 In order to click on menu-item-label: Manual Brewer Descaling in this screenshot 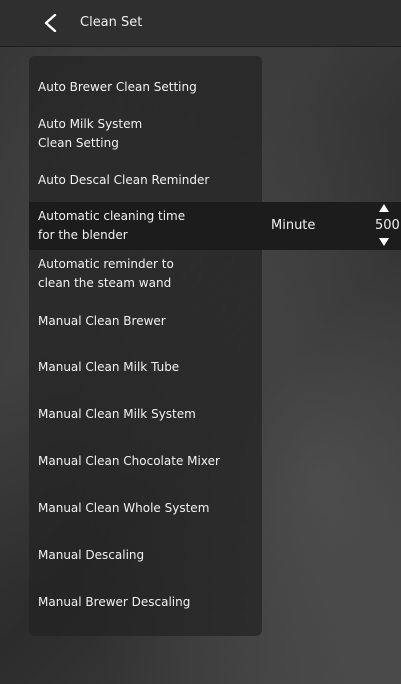, I will do `click(114, 602)`.